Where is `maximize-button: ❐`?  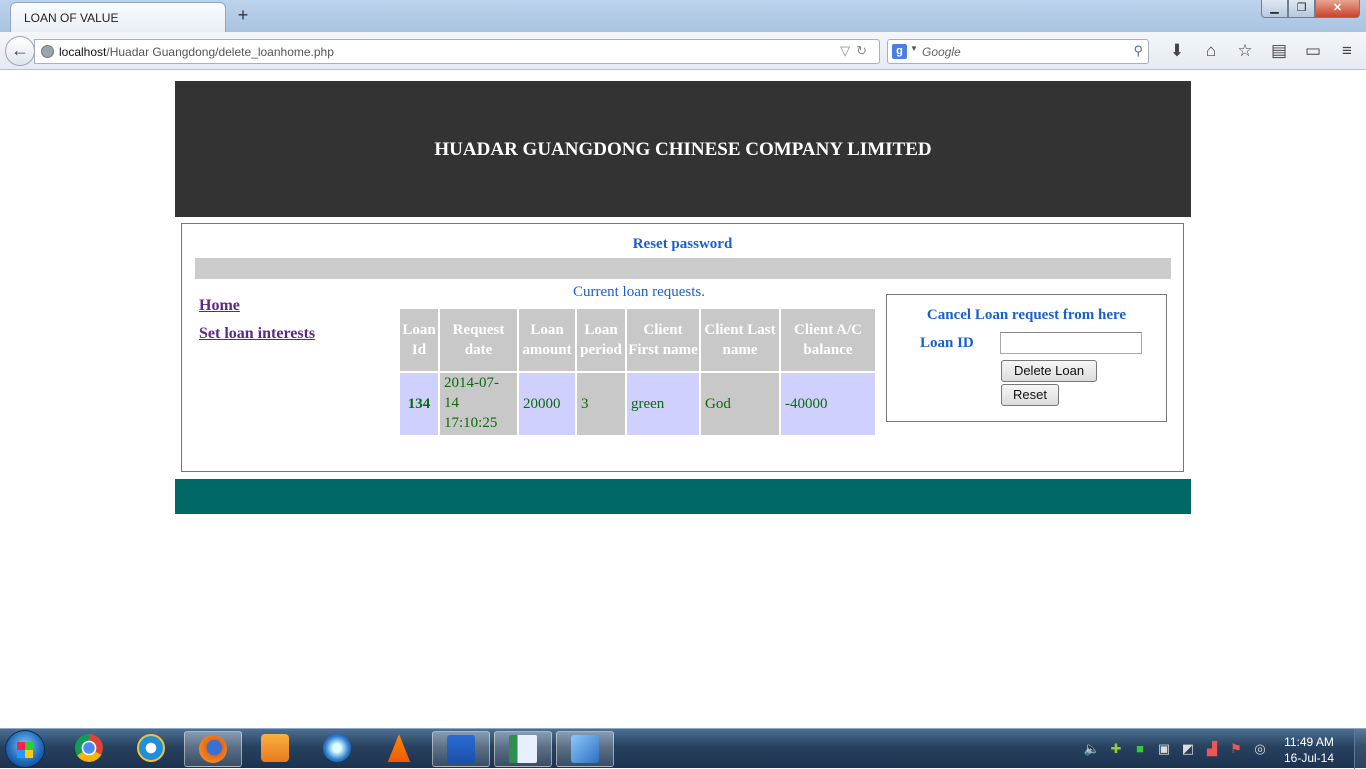 maximize-button: ❐ is located at coordinates (1301, 9).